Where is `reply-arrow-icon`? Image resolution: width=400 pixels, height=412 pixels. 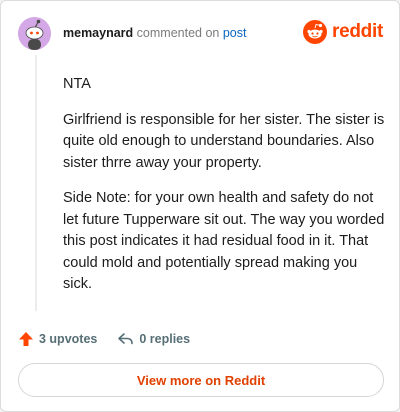
reply-arrow-icon is located at coordinates (126, 339).